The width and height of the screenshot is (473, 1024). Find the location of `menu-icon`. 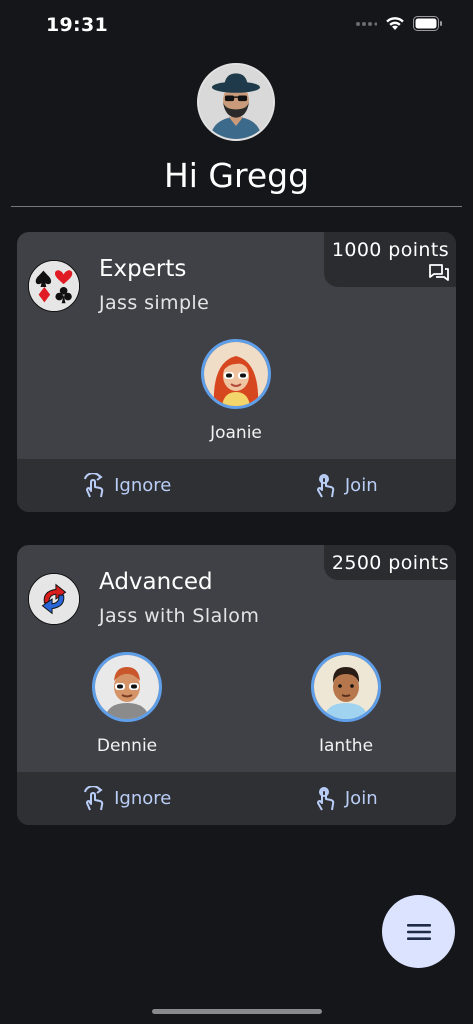

menu-icon is located at coordinates (418, 931).